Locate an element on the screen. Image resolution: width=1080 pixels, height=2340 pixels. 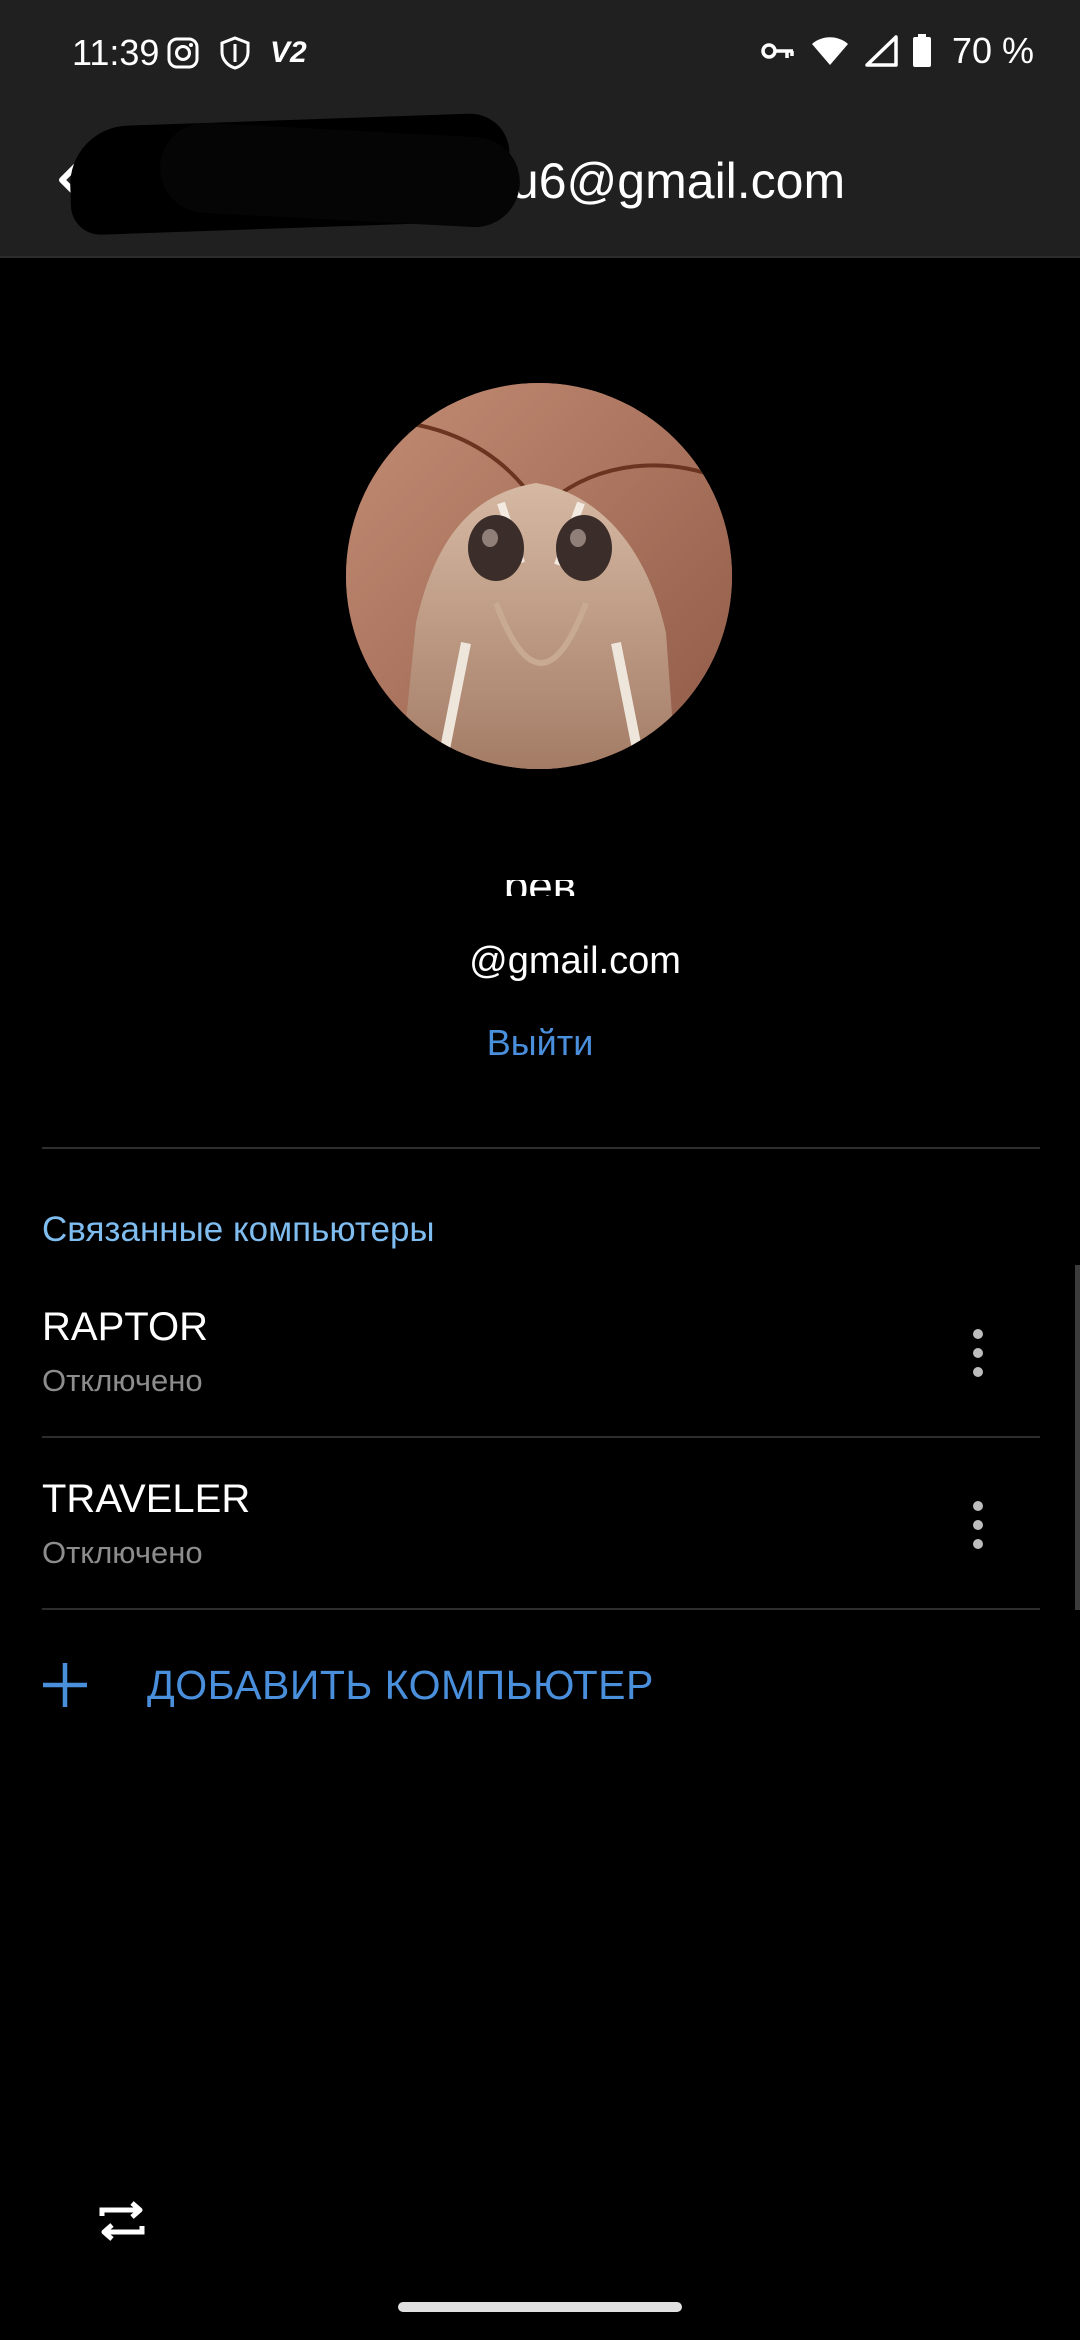
wifi-icon is located at coordinates (829, 51).